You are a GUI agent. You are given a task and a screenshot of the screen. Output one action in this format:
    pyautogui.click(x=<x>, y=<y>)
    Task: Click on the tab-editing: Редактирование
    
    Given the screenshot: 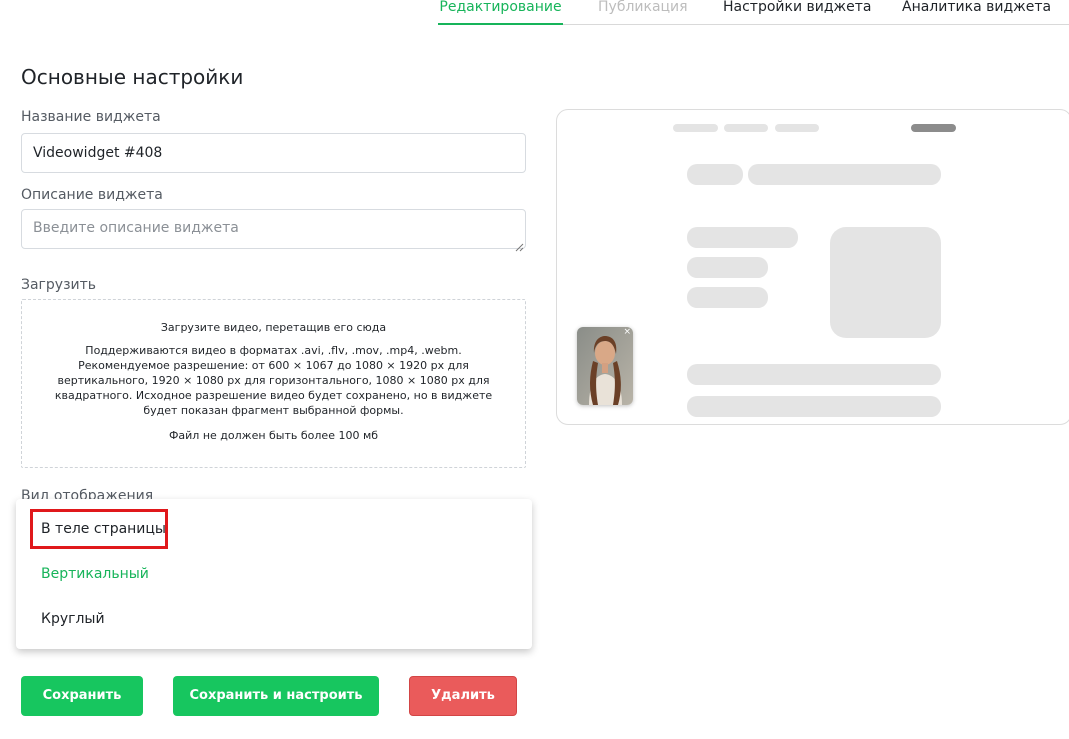 What is the action you would take?
    pyautogui.click(x=500, y=12)
    